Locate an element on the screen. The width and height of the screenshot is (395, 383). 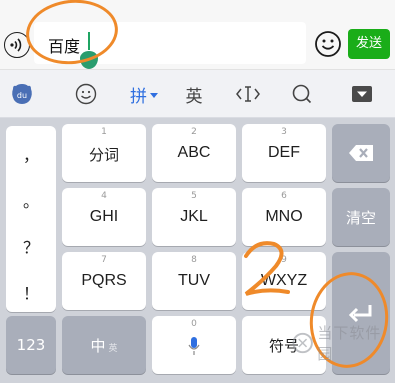
annotation-step-2: 2 is located at coordinates (263, 267).